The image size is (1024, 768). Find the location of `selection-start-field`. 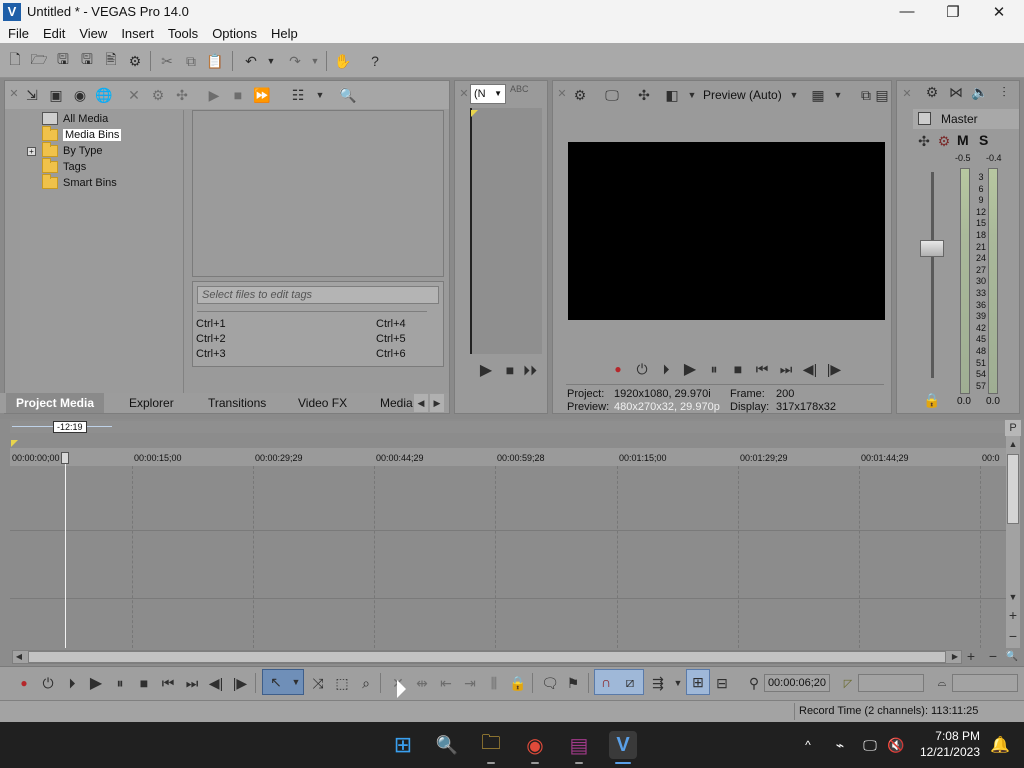

selection-start-field is located at coordinates (891, 683).